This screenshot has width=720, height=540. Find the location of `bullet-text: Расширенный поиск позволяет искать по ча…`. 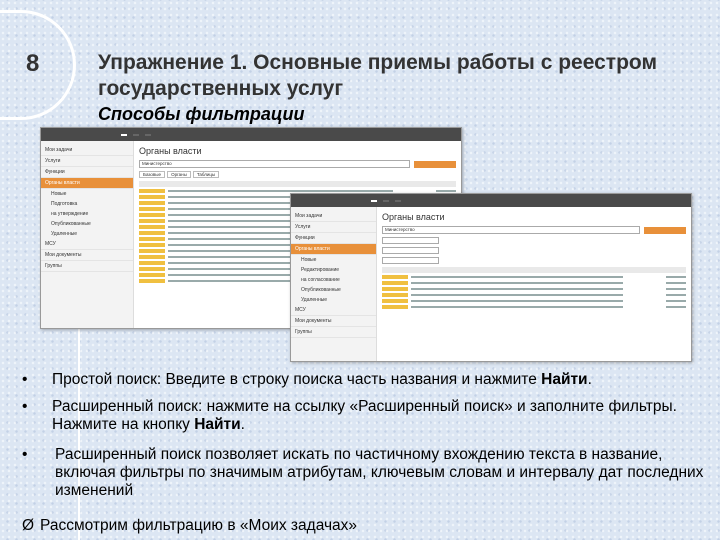

bullet-text: Расширенный поиск позволяет искать по ча… is located at coordinates (379, 472).